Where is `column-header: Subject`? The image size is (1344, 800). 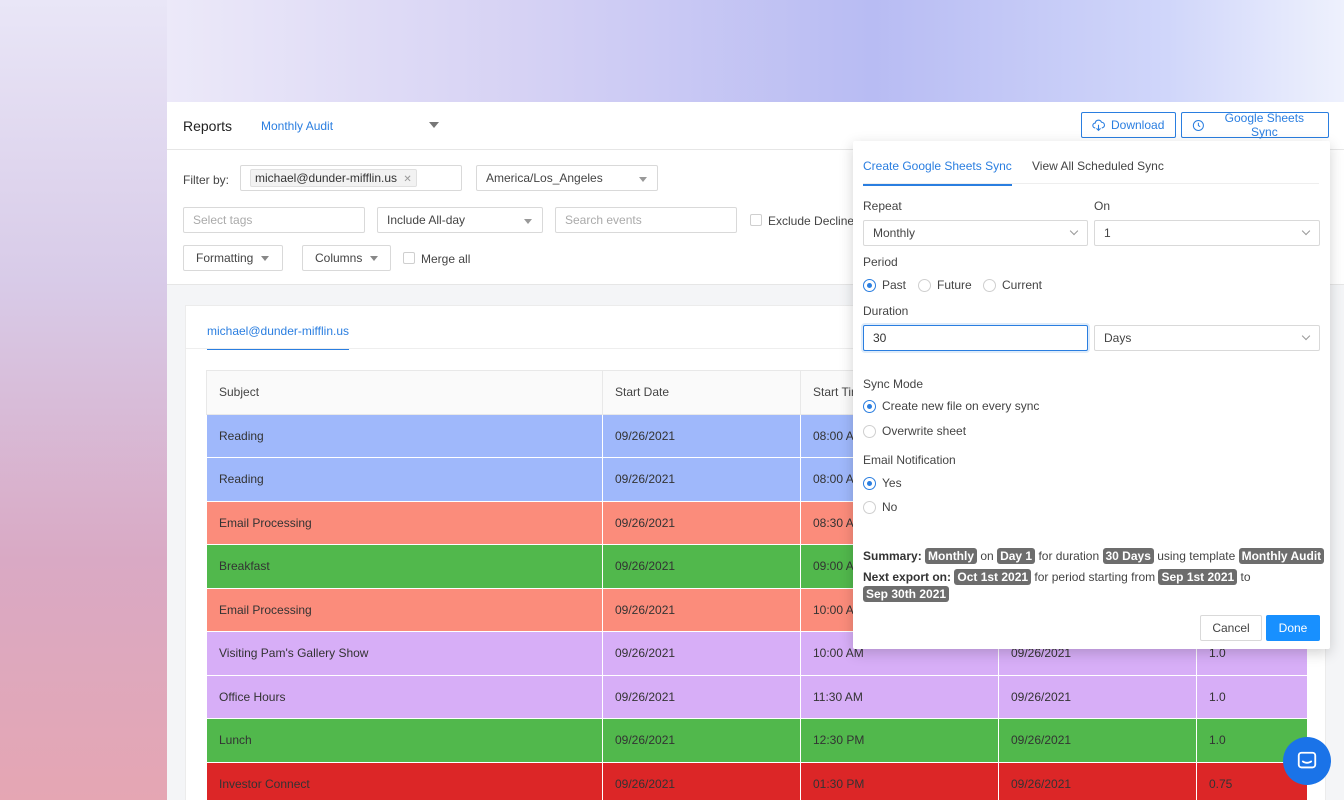 column-header: Subject is located at coordinates (404, 392).